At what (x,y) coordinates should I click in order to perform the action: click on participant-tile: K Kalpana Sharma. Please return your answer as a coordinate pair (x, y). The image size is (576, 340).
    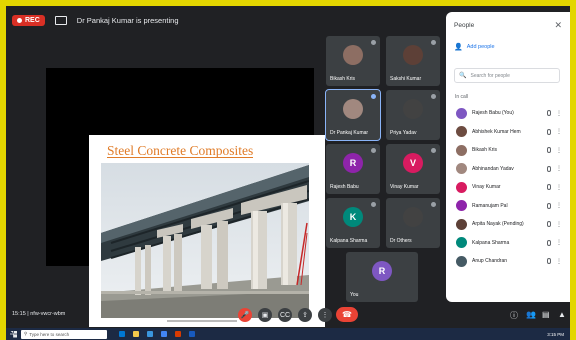
    Looking at the image, I should click on (353, 223).